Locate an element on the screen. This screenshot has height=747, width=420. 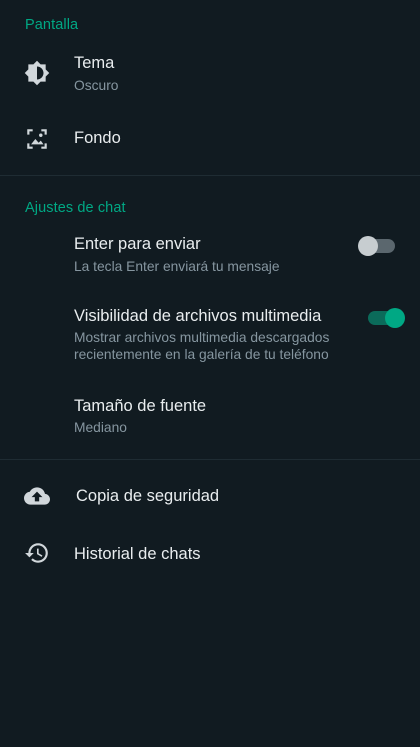
setting-enter-send-title: Enter para enviar is located at coordinates (137, 244).